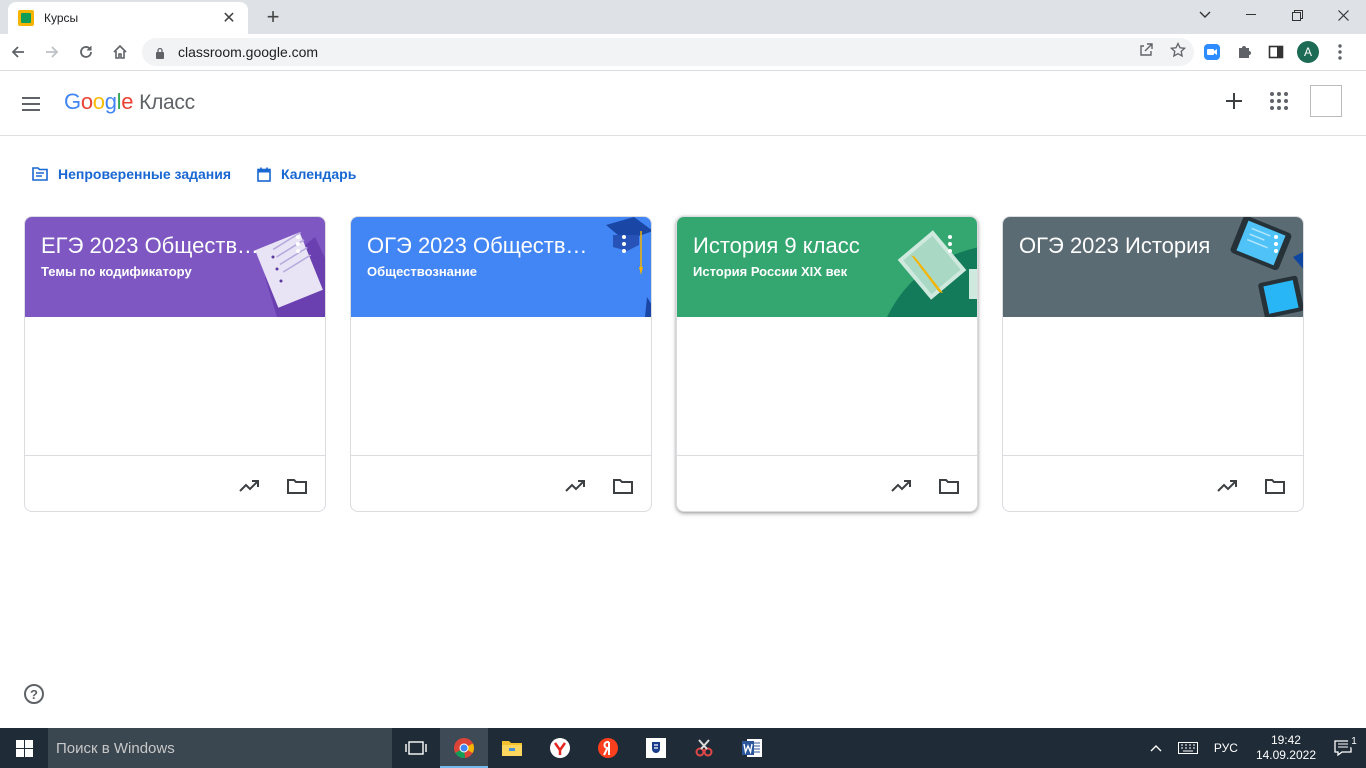 Image resolution: width=1366 pixels, height=768 pixels. I want to click on keyboard-icon, so click(1188, 748).